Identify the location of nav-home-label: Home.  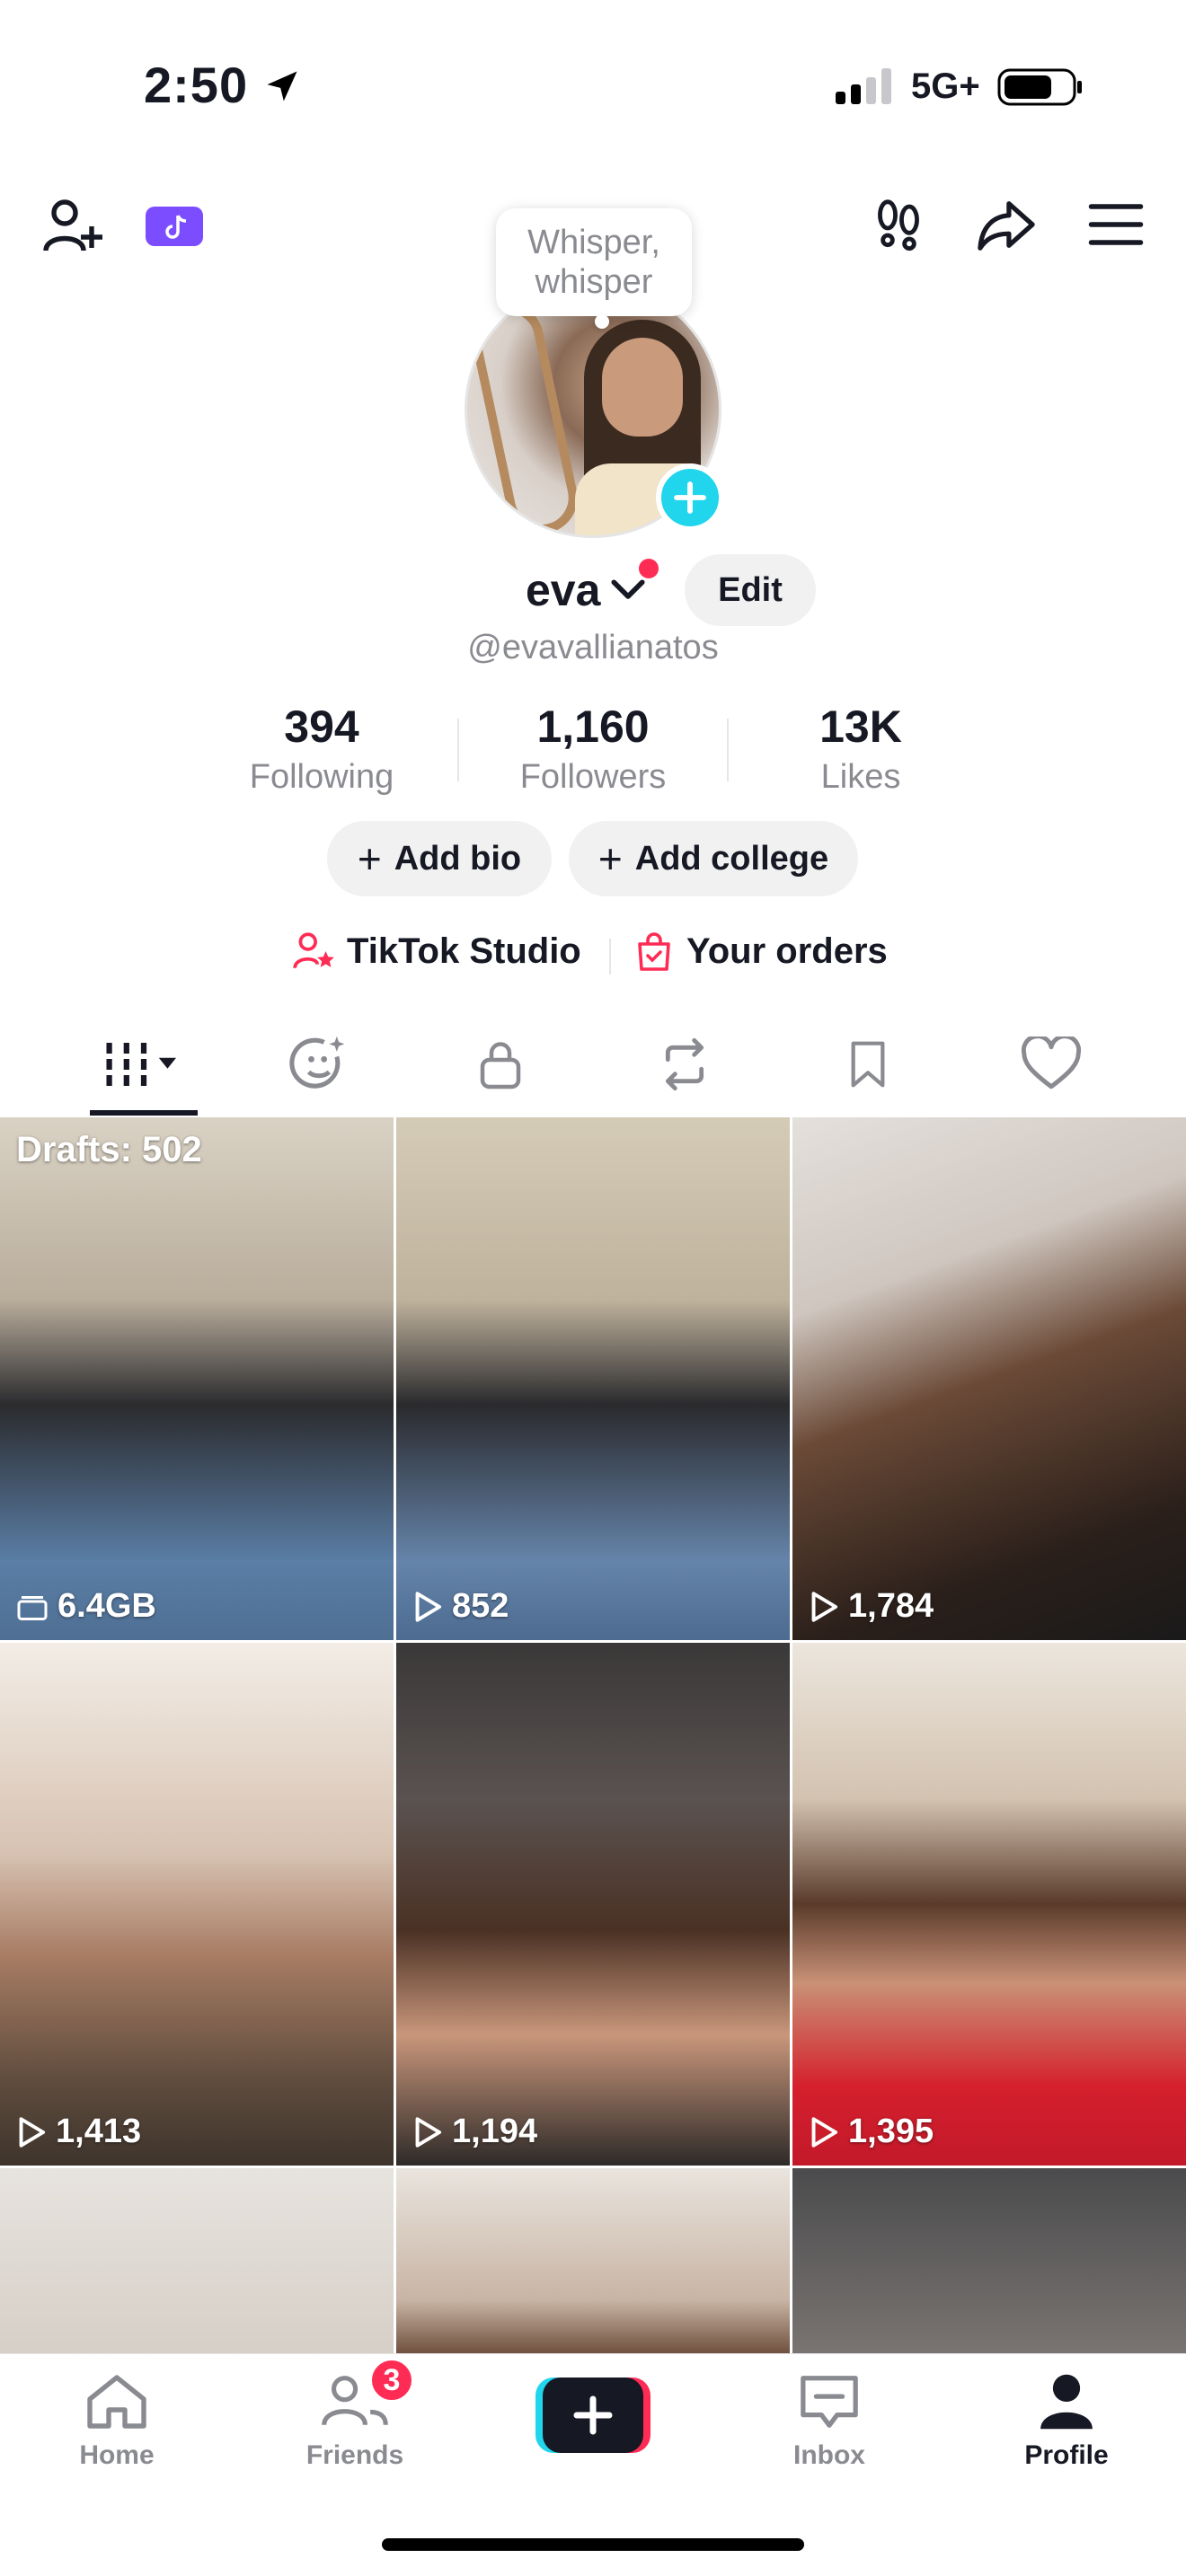
(117, 2455).